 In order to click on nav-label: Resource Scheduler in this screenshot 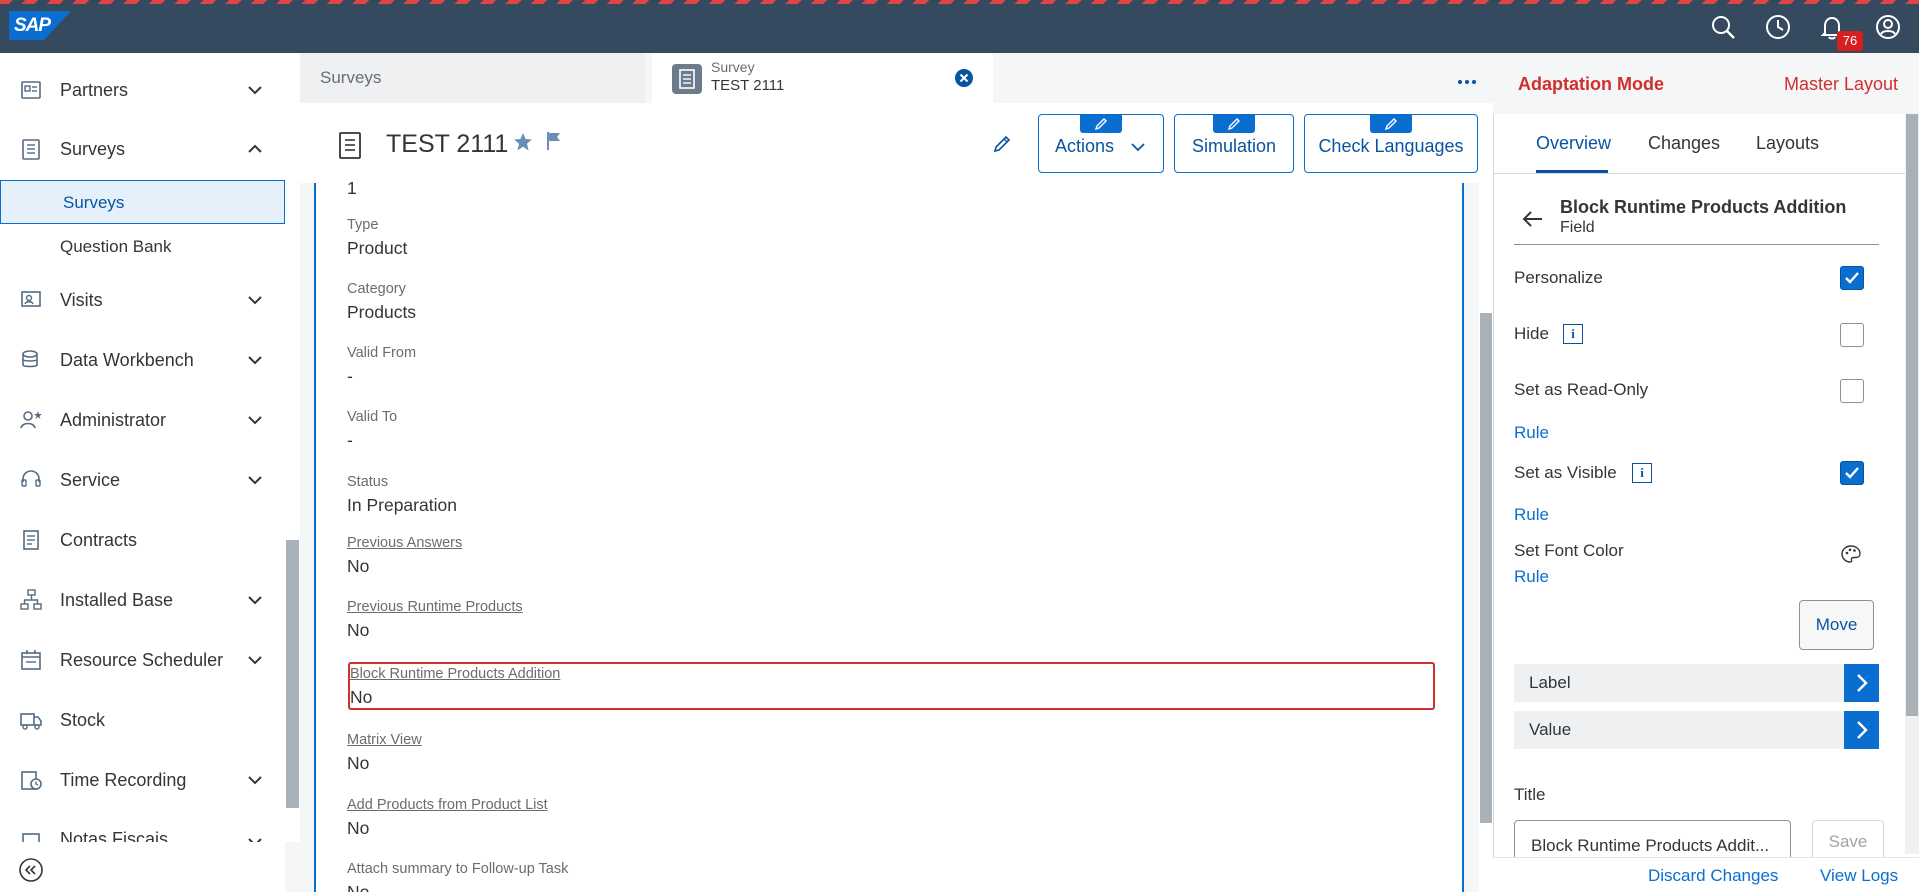, I will do `click(142, 659)`.